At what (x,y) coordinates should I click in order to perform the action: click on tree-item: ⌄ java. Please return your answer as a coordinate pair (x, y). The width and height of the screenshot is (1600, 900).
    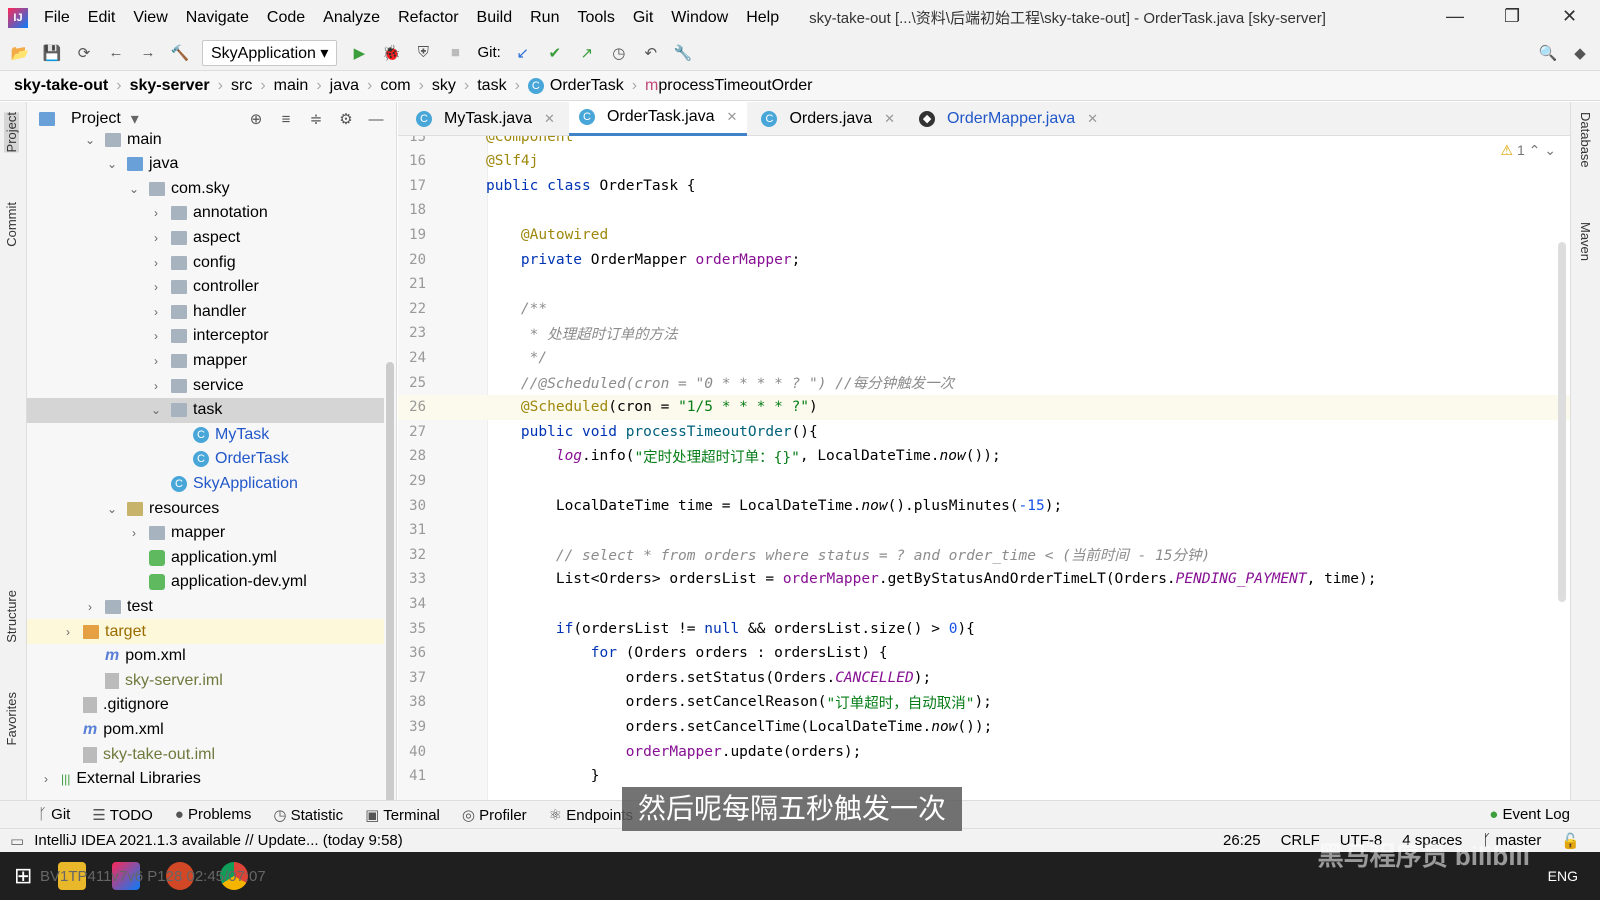
    Looking at the image, I should click on (205, 164).